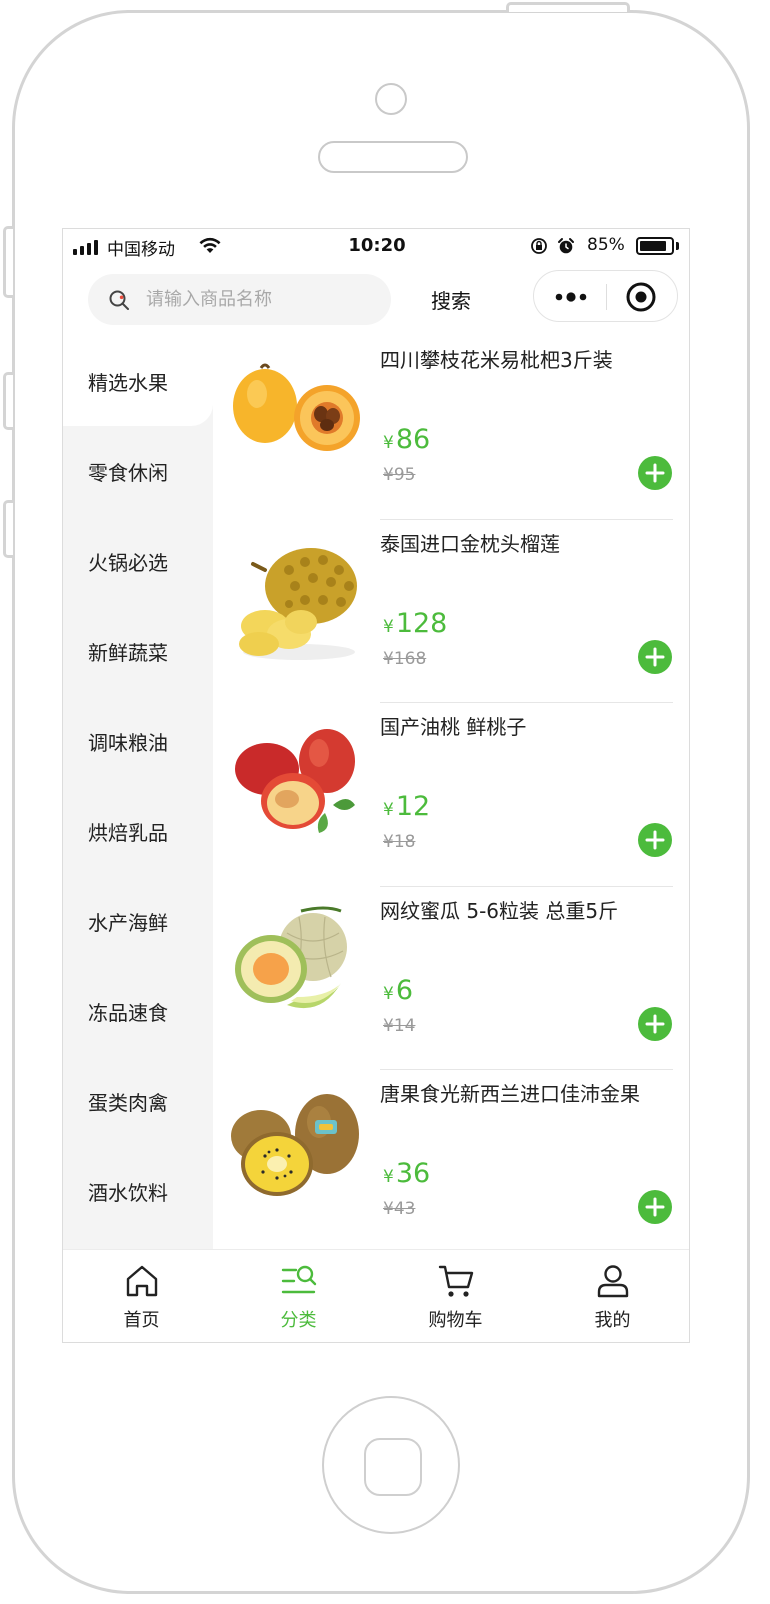 The height and width of the screenshot is (1604, 770). Describe the element at coordinates (128, 382) in the screenshot. I see `category-label: 精选水果` at that location.